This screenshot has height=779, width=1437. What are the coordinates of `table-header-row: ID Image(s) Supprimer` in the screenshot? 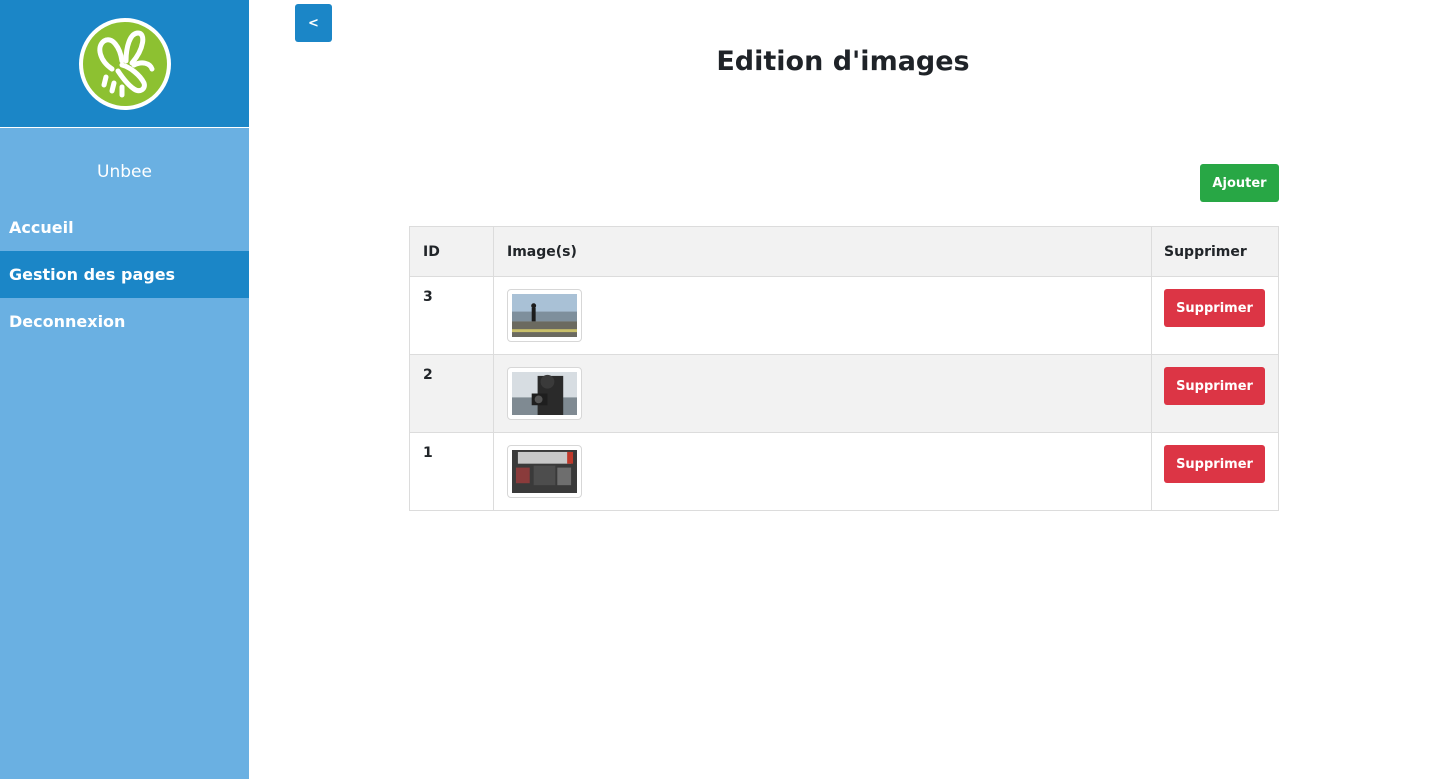 It's located at (844, 251).